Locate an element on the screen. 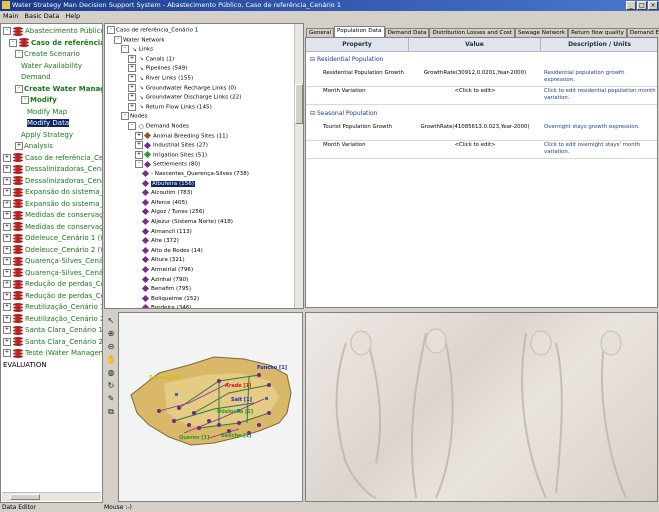 Image resolution: width=659 pixels, height=512 pixels. project-tree-item: + Redução de perdas_Ce is located at coordinates (52, 284).